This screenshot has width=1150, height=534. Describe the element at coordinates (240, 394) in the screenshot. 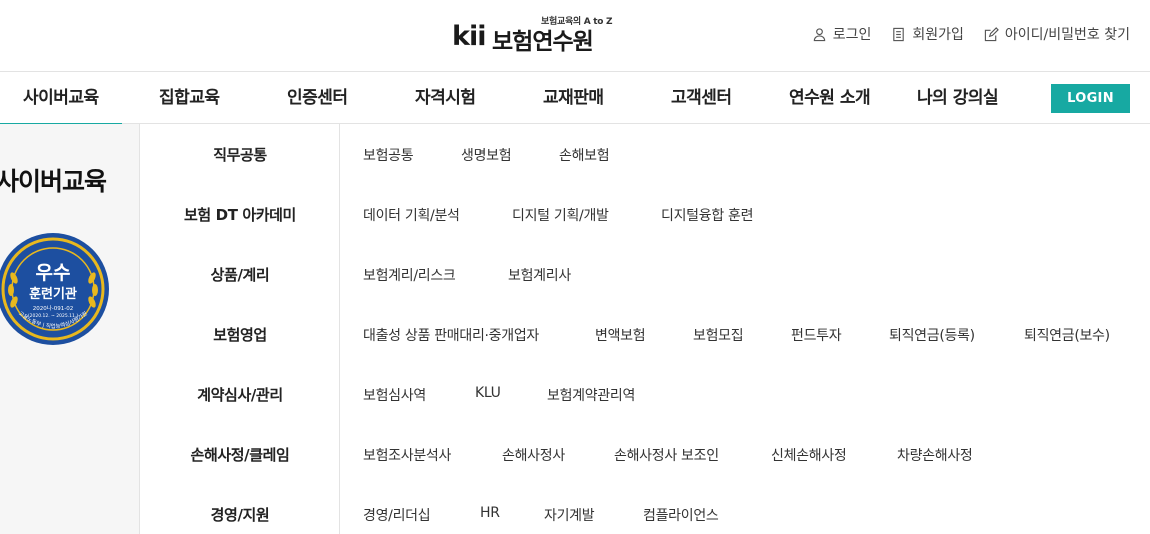

I see `category-underwriting: 계약심사/관리` at that location.